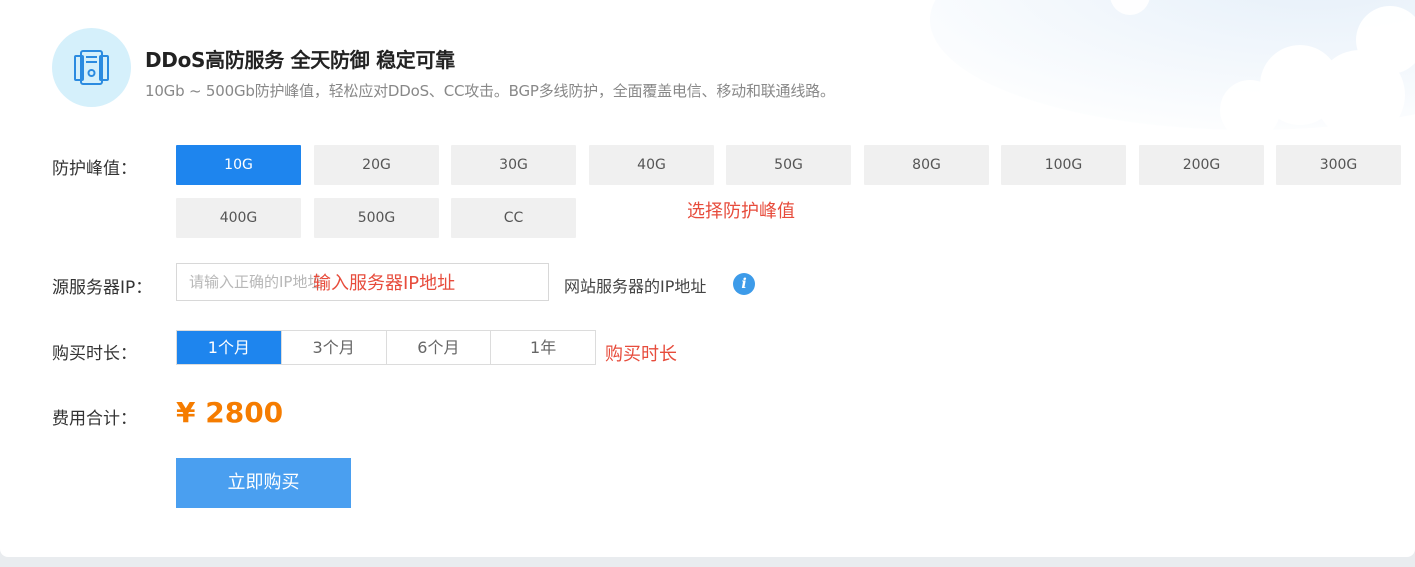 The image size is (1415, 567). Describe the element at coordinates (513, 218) in the screenshot. I see `protection-option-cc: CC` at that location.